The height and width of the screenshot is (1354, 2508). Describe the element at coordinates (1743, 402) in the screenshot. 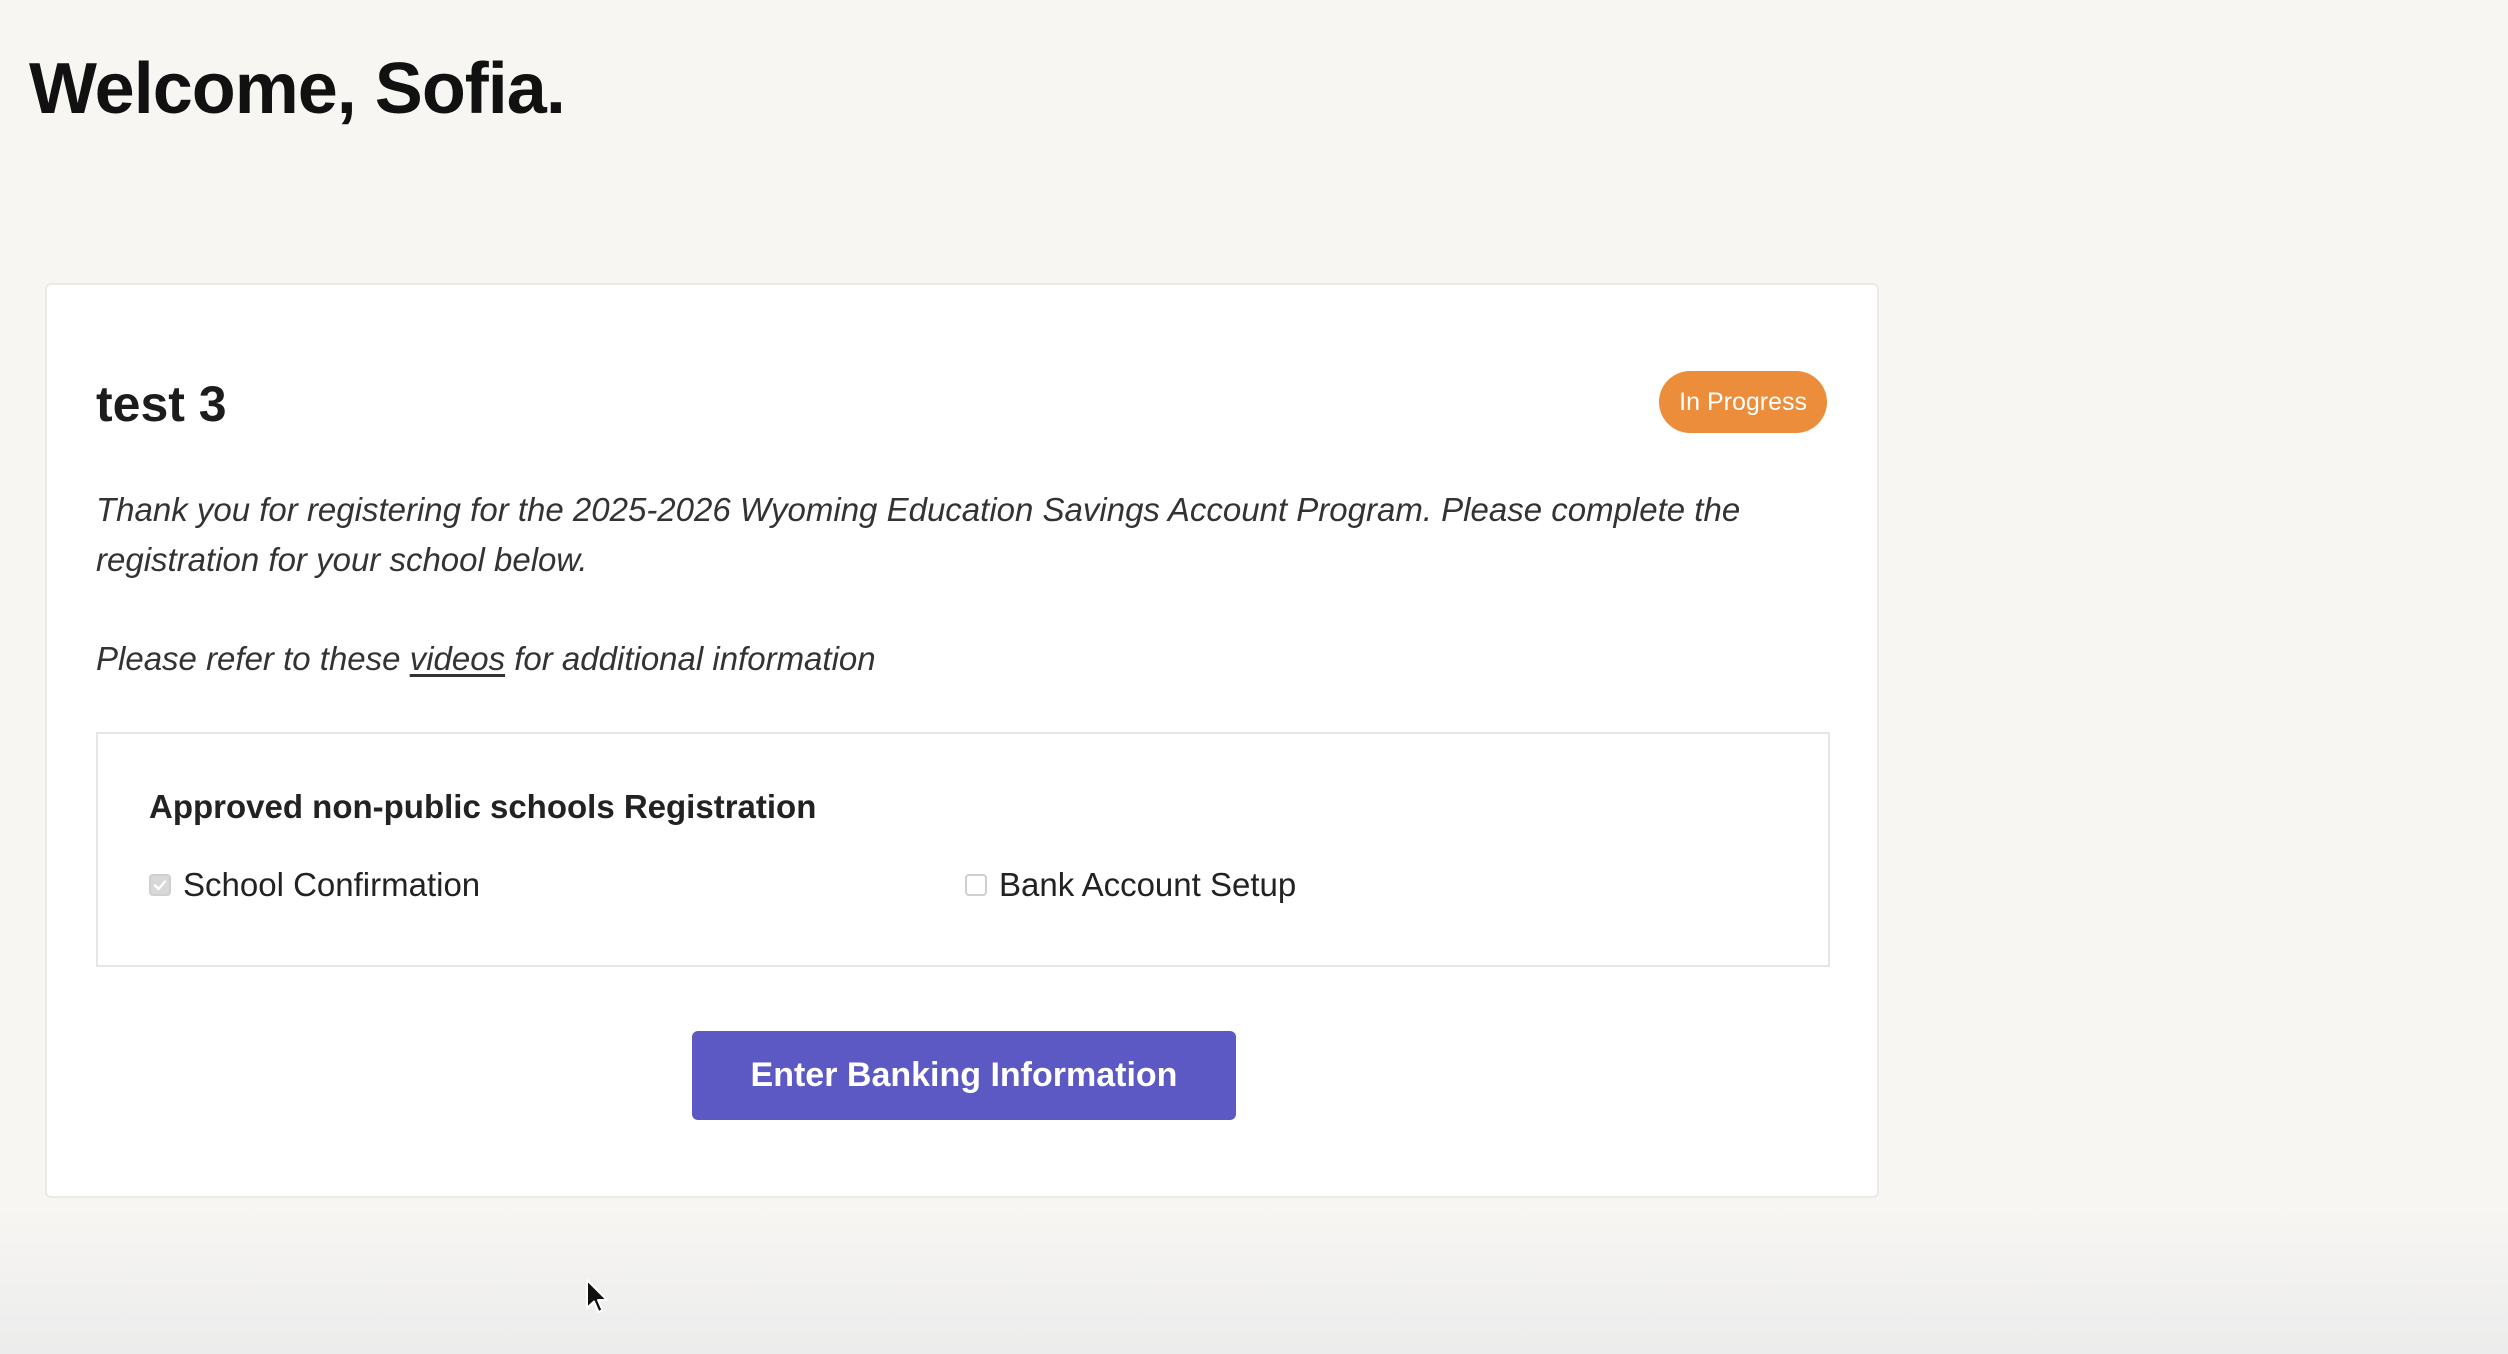

I see `status-badge: In Progress` at that location.